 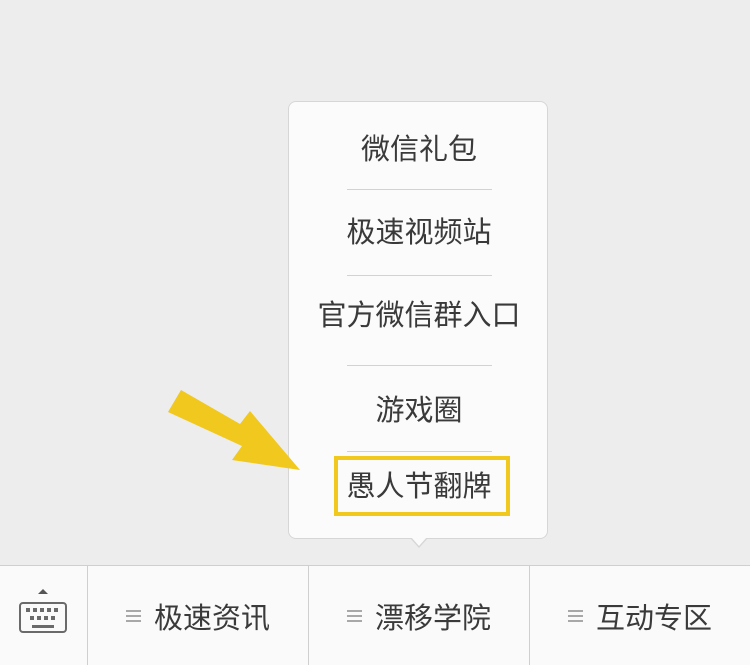 I want to click on tab-label: 漂移学院, so click(x=432, y=617).